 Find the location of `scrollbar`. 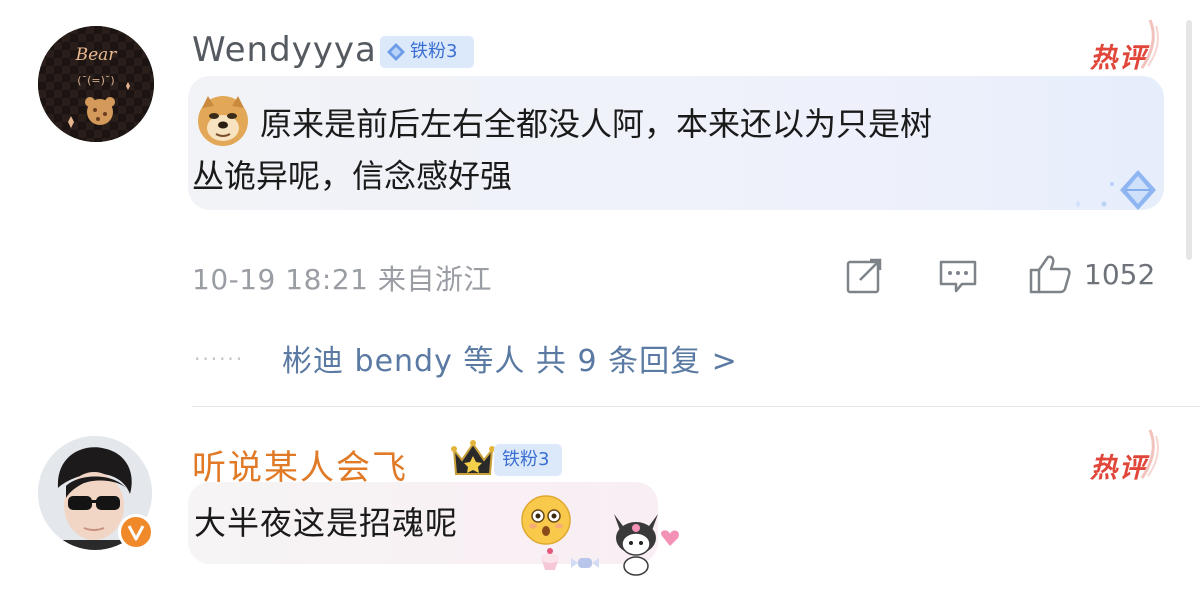

scrollbar is located at coordinates (1189, 140).